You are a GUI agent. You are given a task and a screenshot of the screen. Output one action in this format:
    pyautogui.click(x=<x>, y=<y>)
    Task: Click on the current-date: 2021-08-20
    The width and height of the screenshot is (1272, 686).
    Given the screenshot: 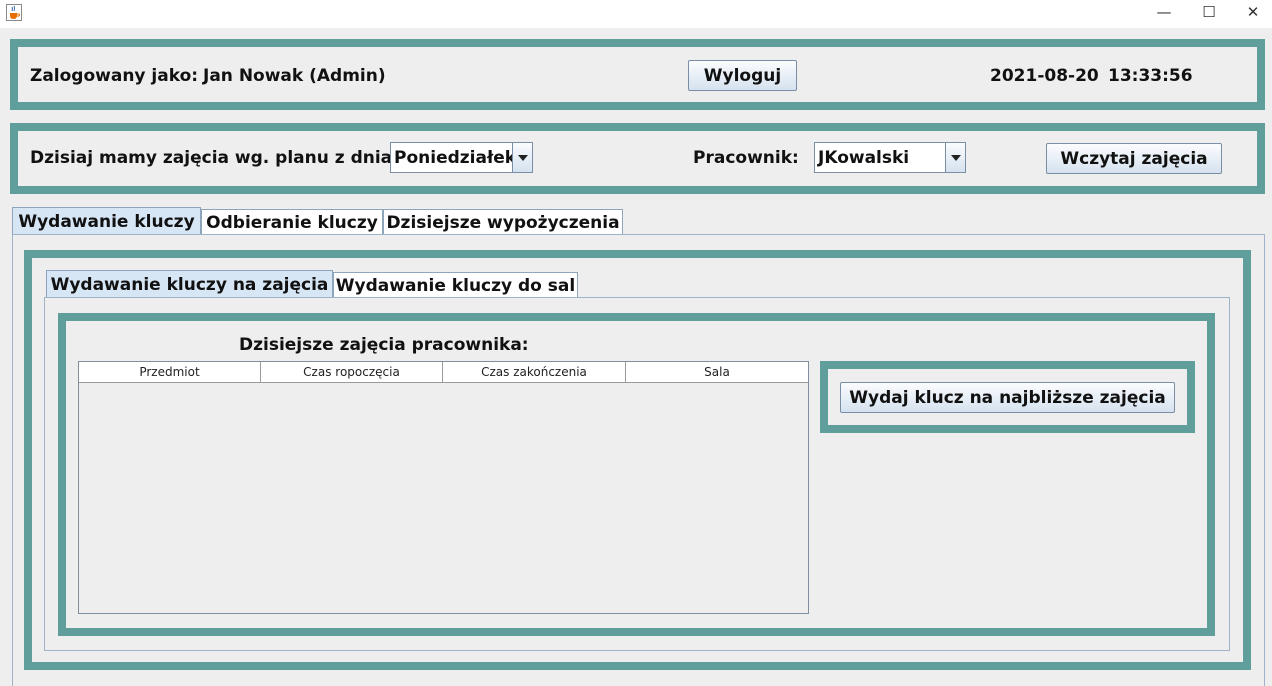 What is the action you would take?
    pyautogui.click(x=1044, y=76)
    